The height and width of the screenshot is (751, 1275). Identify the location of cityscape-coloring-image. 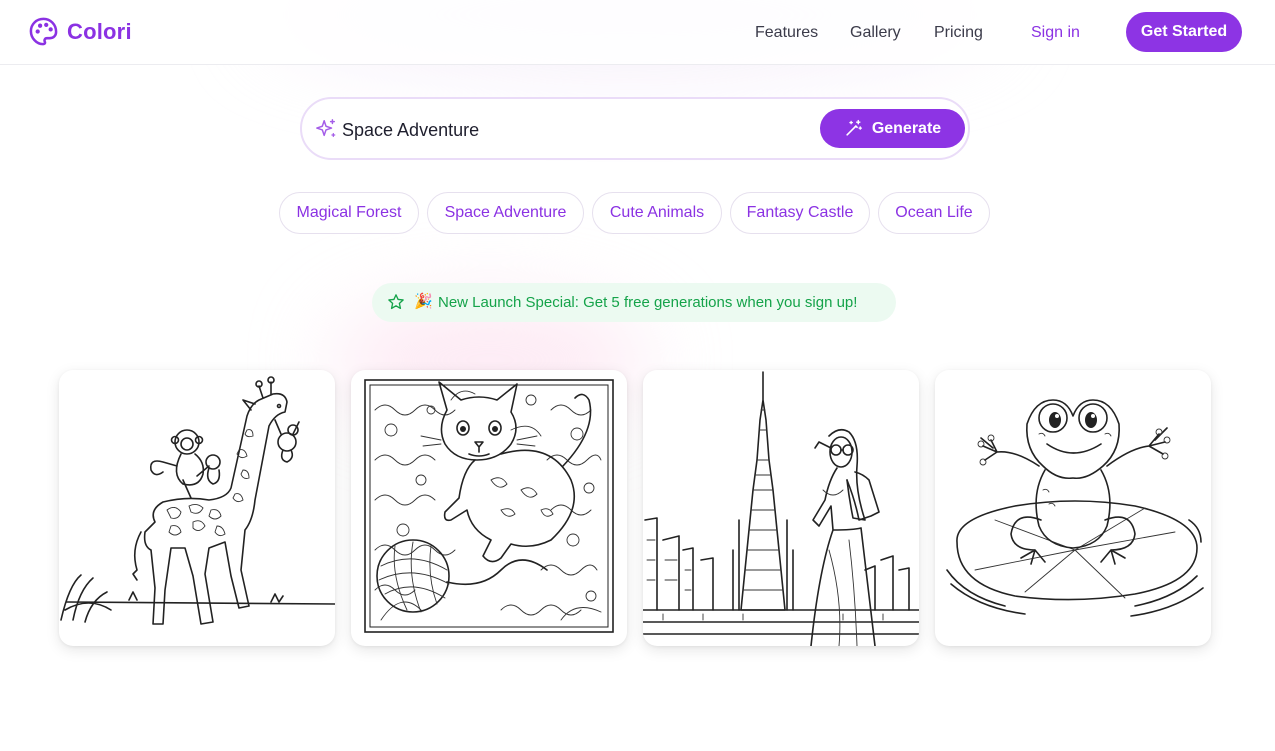
(781, 508).